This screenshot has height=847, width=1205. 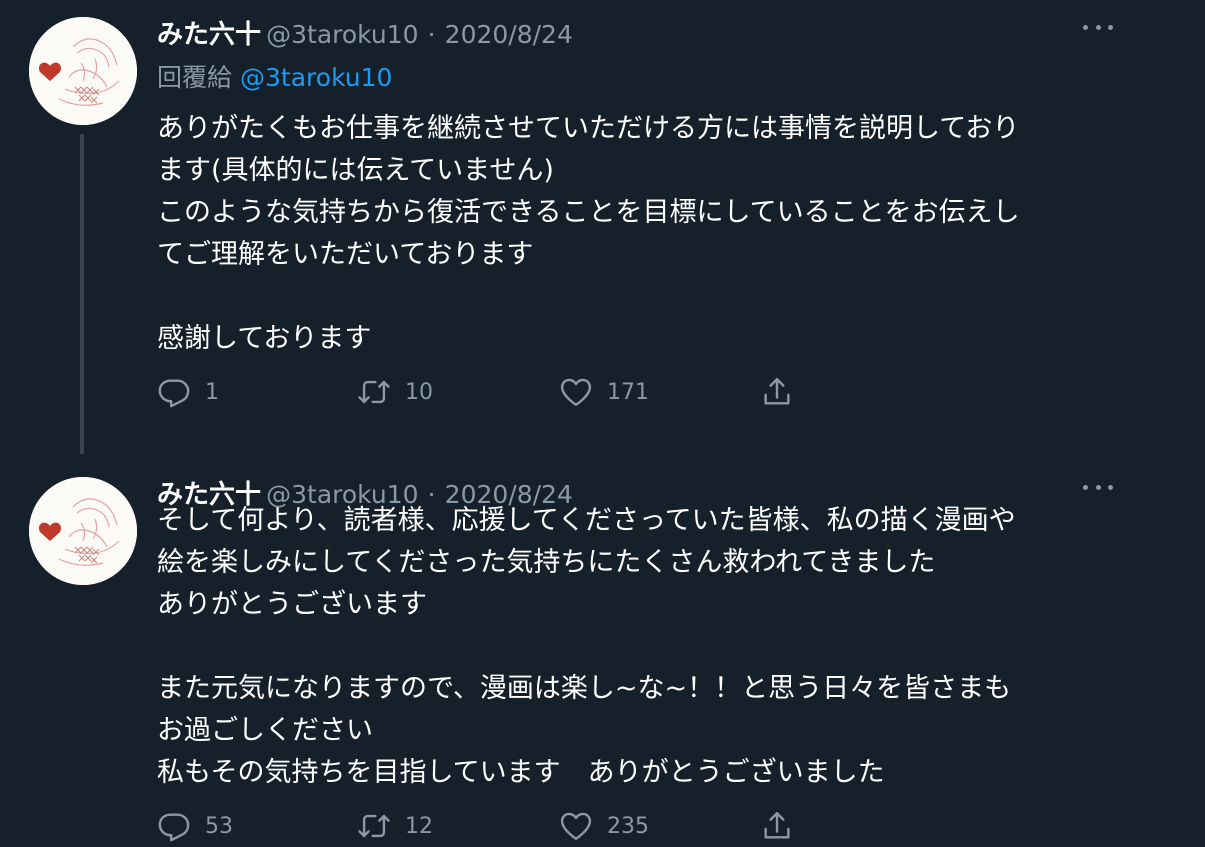 I want to click on text-line: このような気持ちから復活できることを目標にしていることをお伝えし, so click(x=588, y=212).